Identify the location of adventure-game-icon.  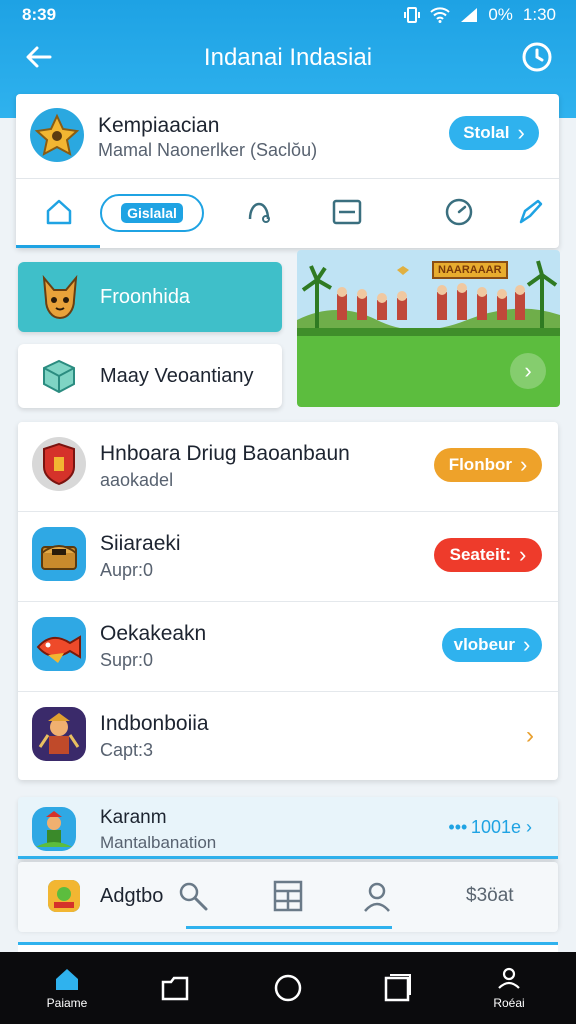
(54, 829).